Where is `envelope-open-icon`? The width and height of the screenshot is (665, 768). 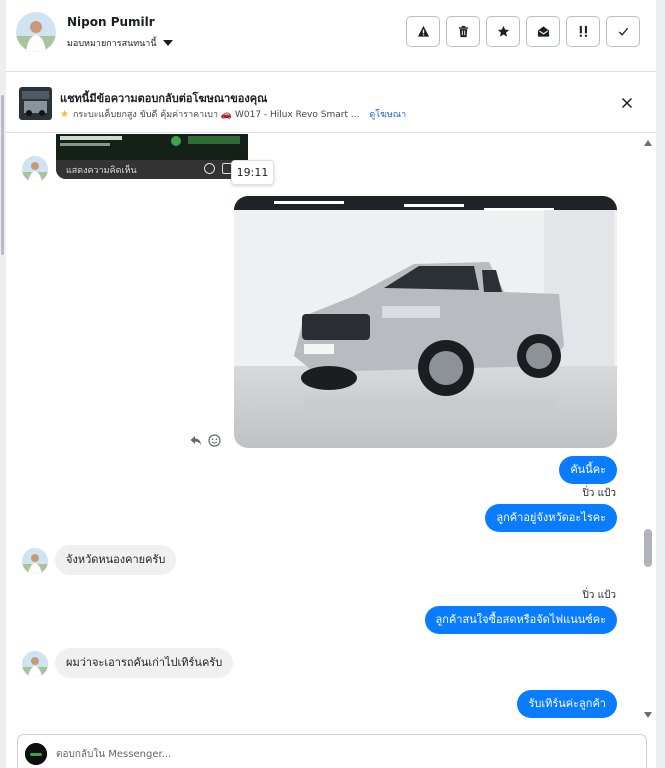 envelope-open-icon is located at coordinates (543, 31).